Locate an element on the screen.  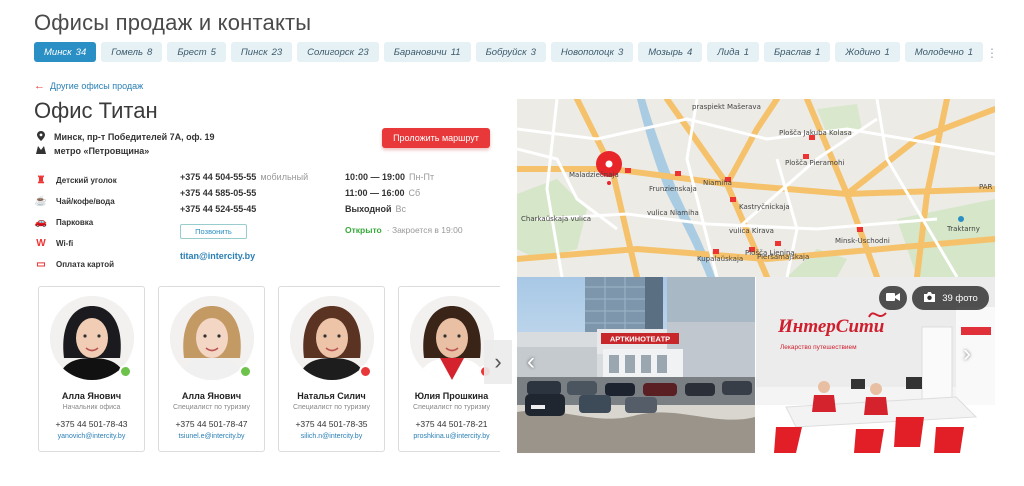
amenity-item: W Wi-fi is located at coordinates (75, 243).